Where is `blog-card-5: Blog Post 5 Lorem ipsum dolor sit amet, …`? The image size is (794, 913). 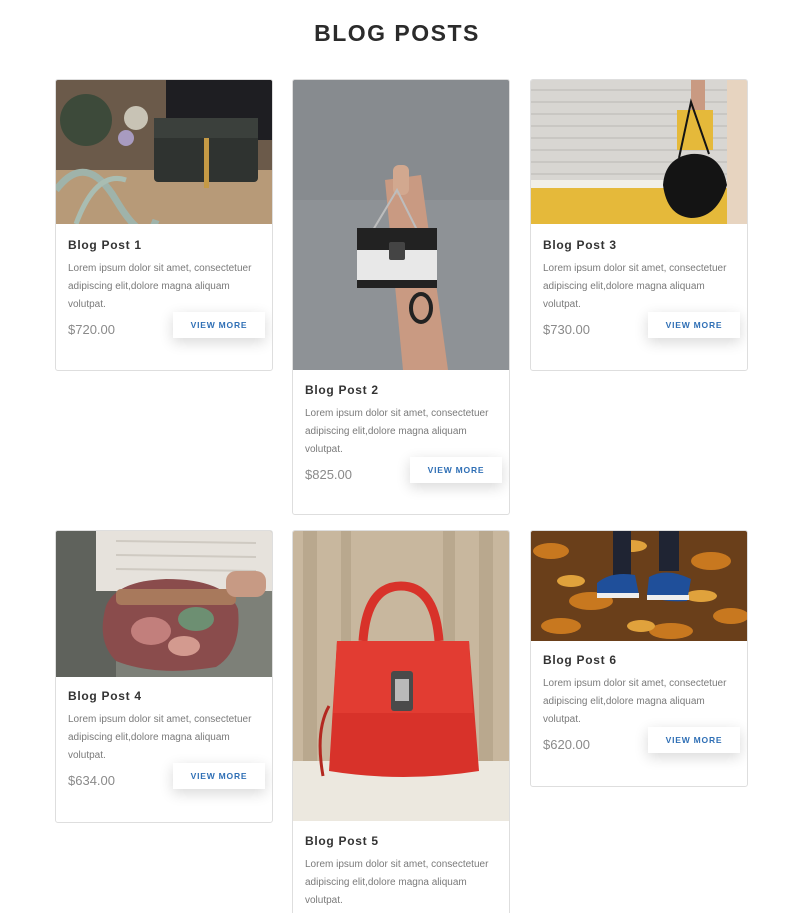
blog-card-5: Blog Post 5 Lorem ipsum dolor sit amet, … is located at coordinates (401, 721).